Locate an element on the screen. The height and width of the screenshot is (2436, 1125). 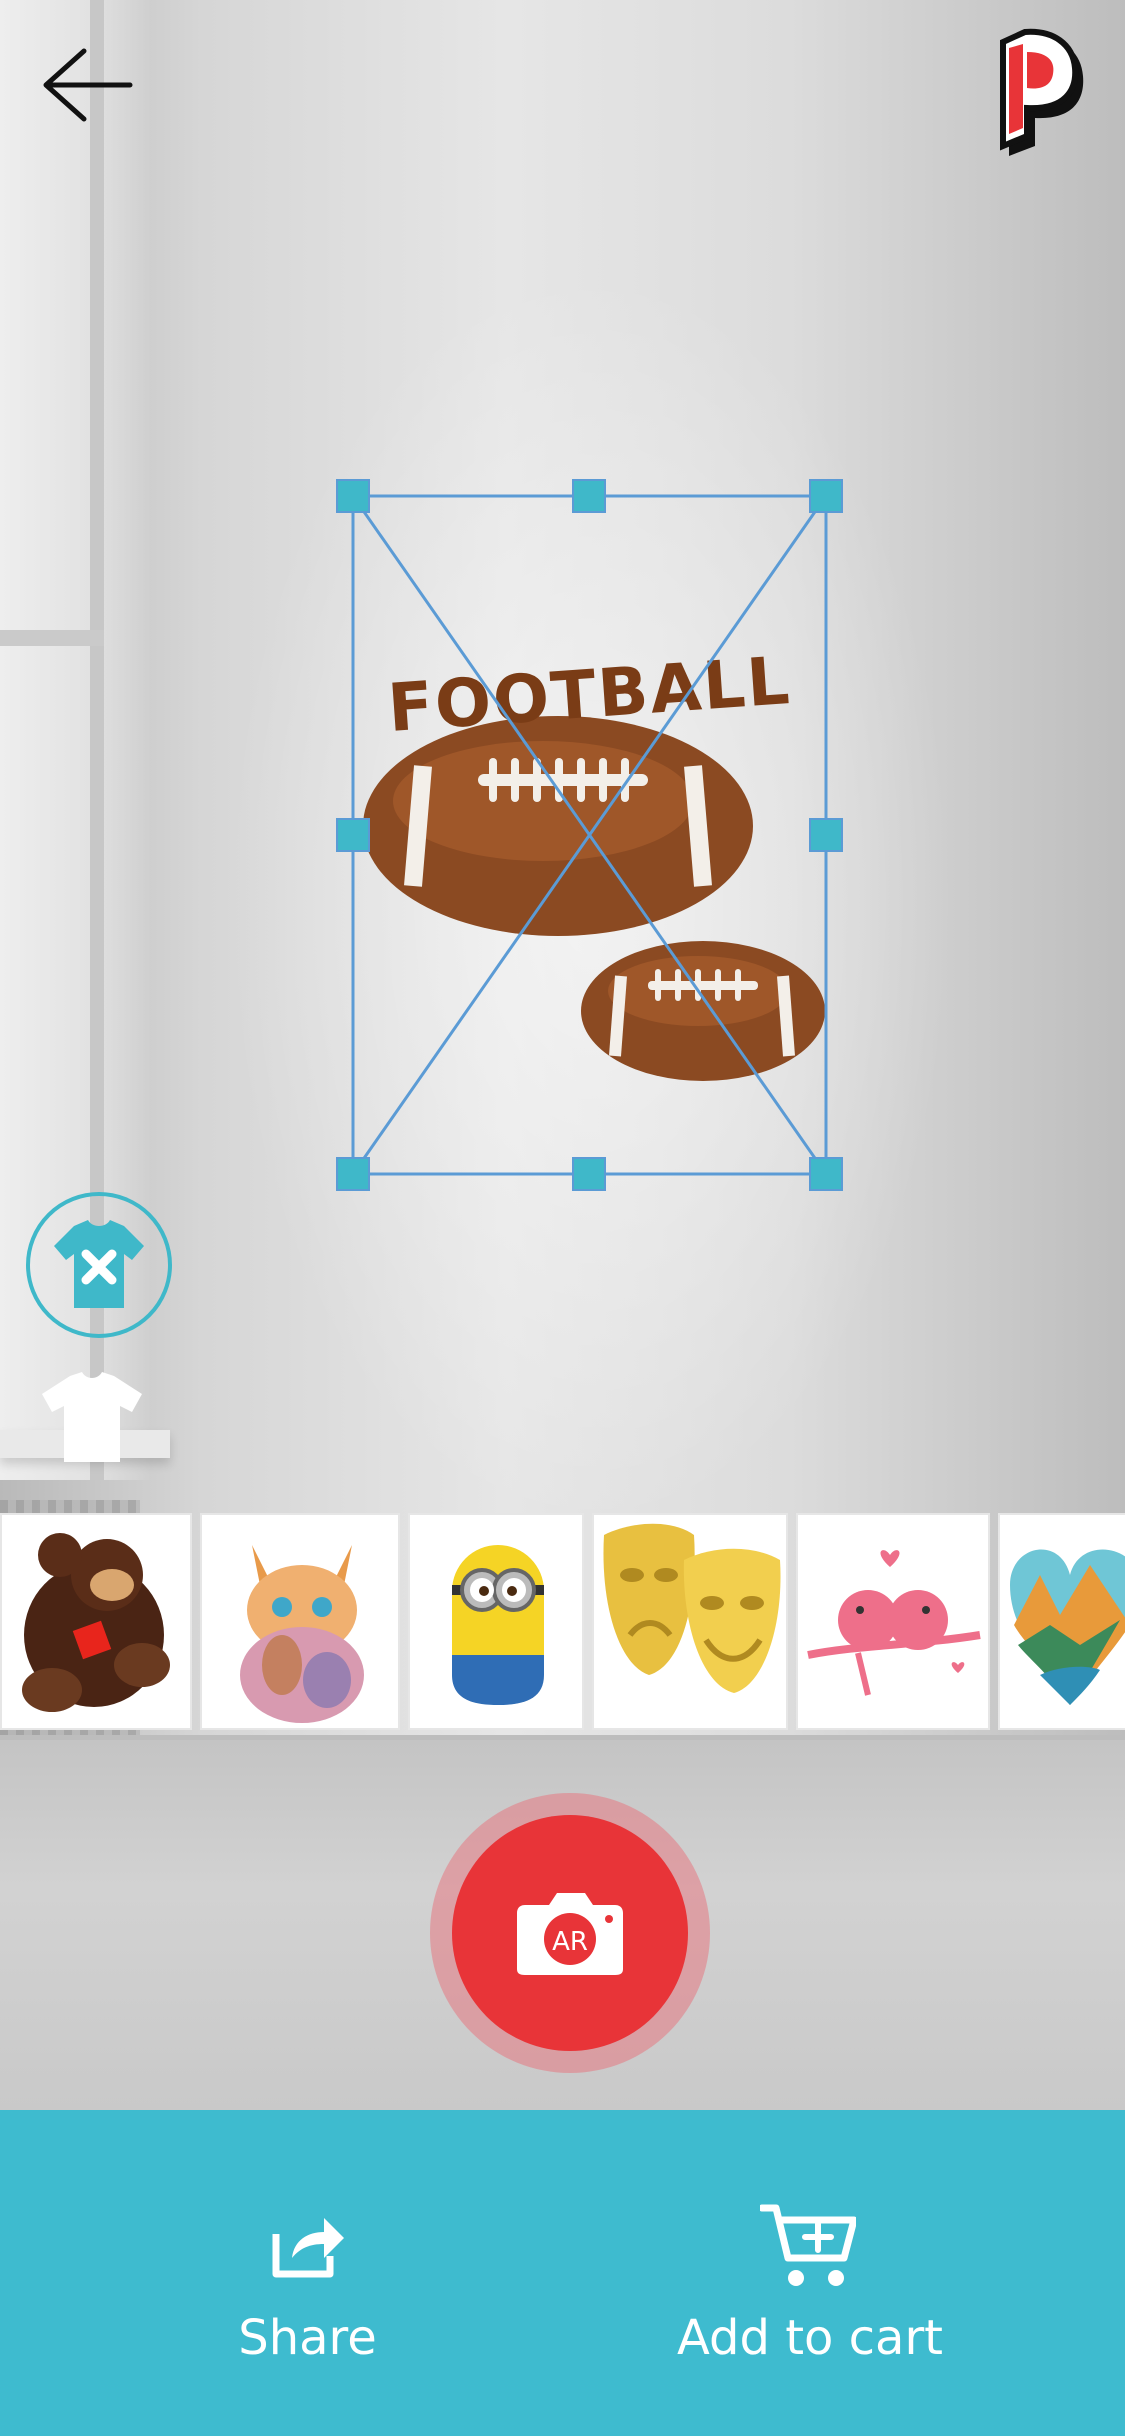
p-logo-icon is located at coordinates (1041, 95).